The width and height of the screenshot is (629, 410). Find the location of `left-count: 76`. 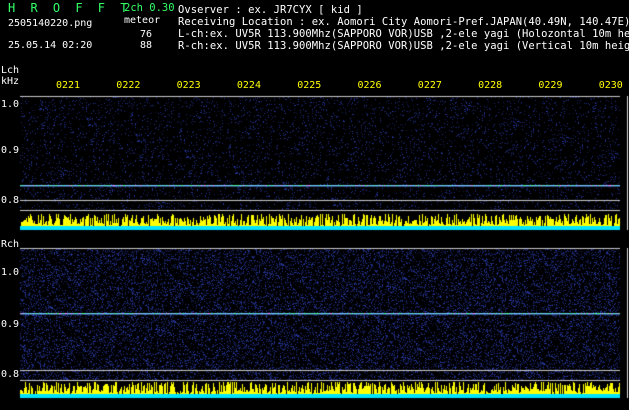

left-count: 76 is located at coordinates (146, 34).